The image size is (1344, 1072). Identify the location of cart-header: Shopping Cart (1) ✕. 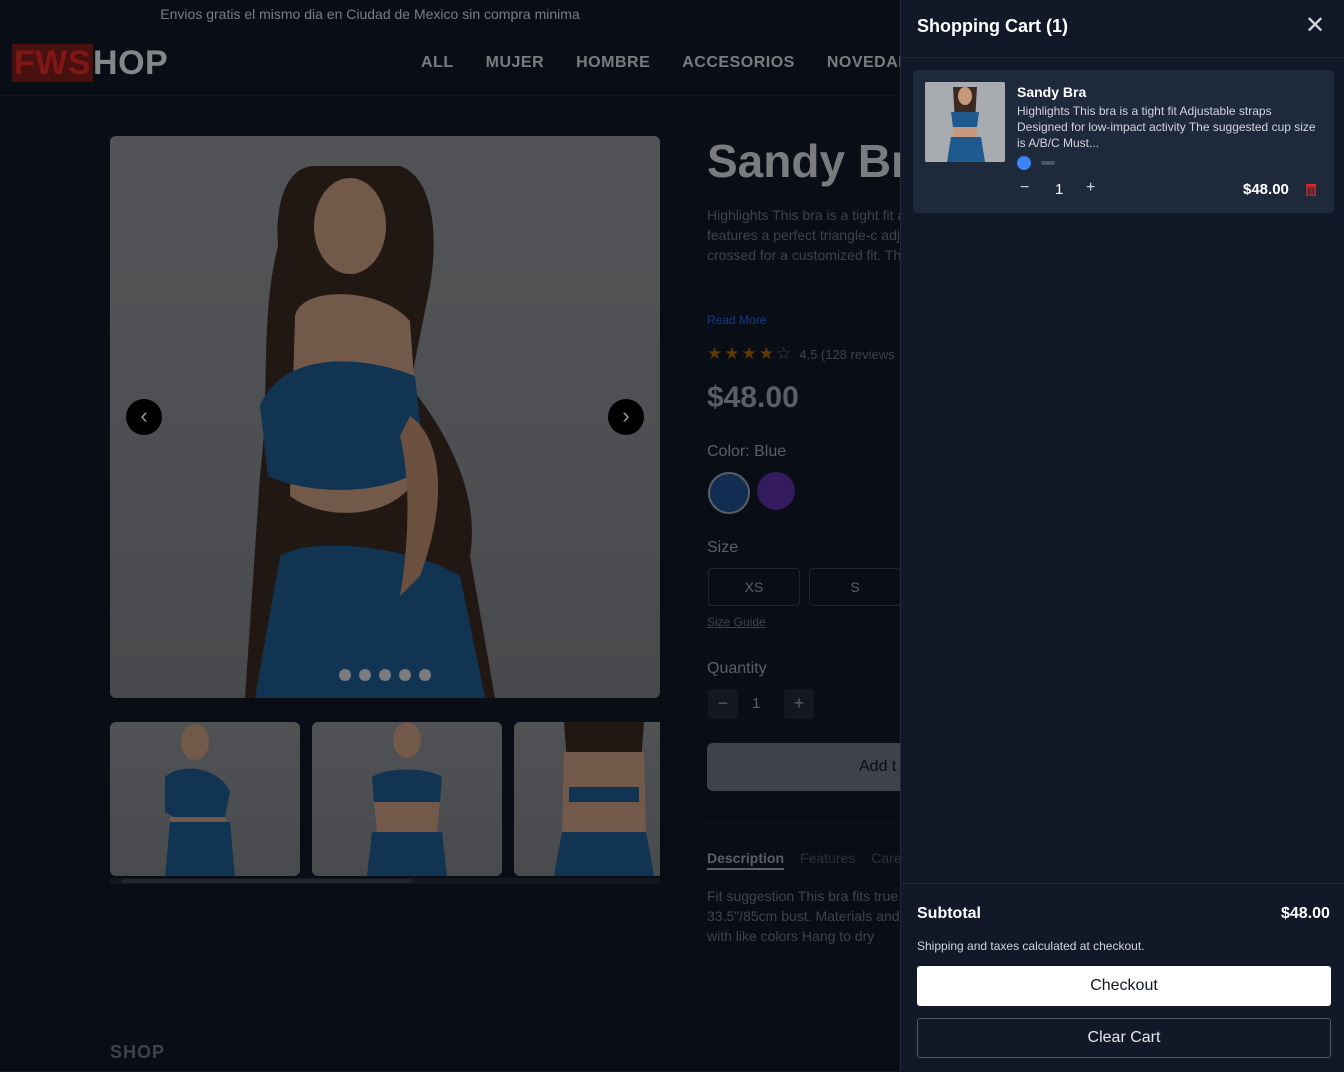
(1122, 29).